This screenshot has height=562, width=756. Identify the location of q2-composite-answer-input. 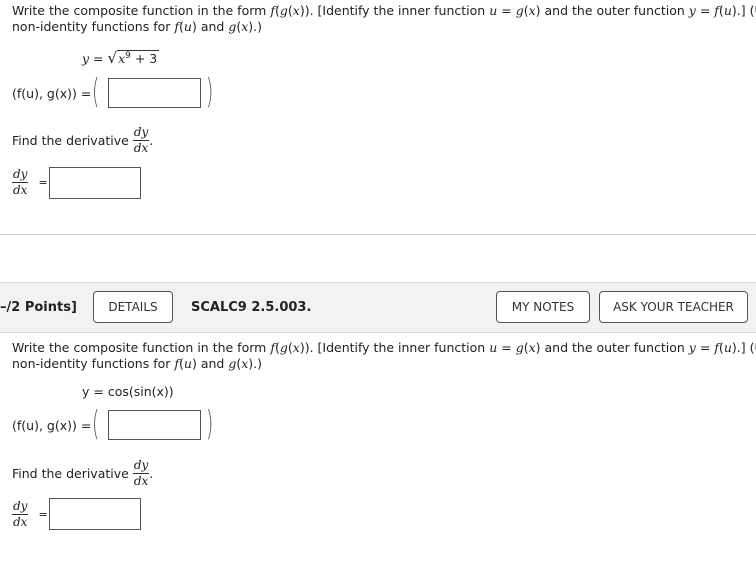
(154, 425).